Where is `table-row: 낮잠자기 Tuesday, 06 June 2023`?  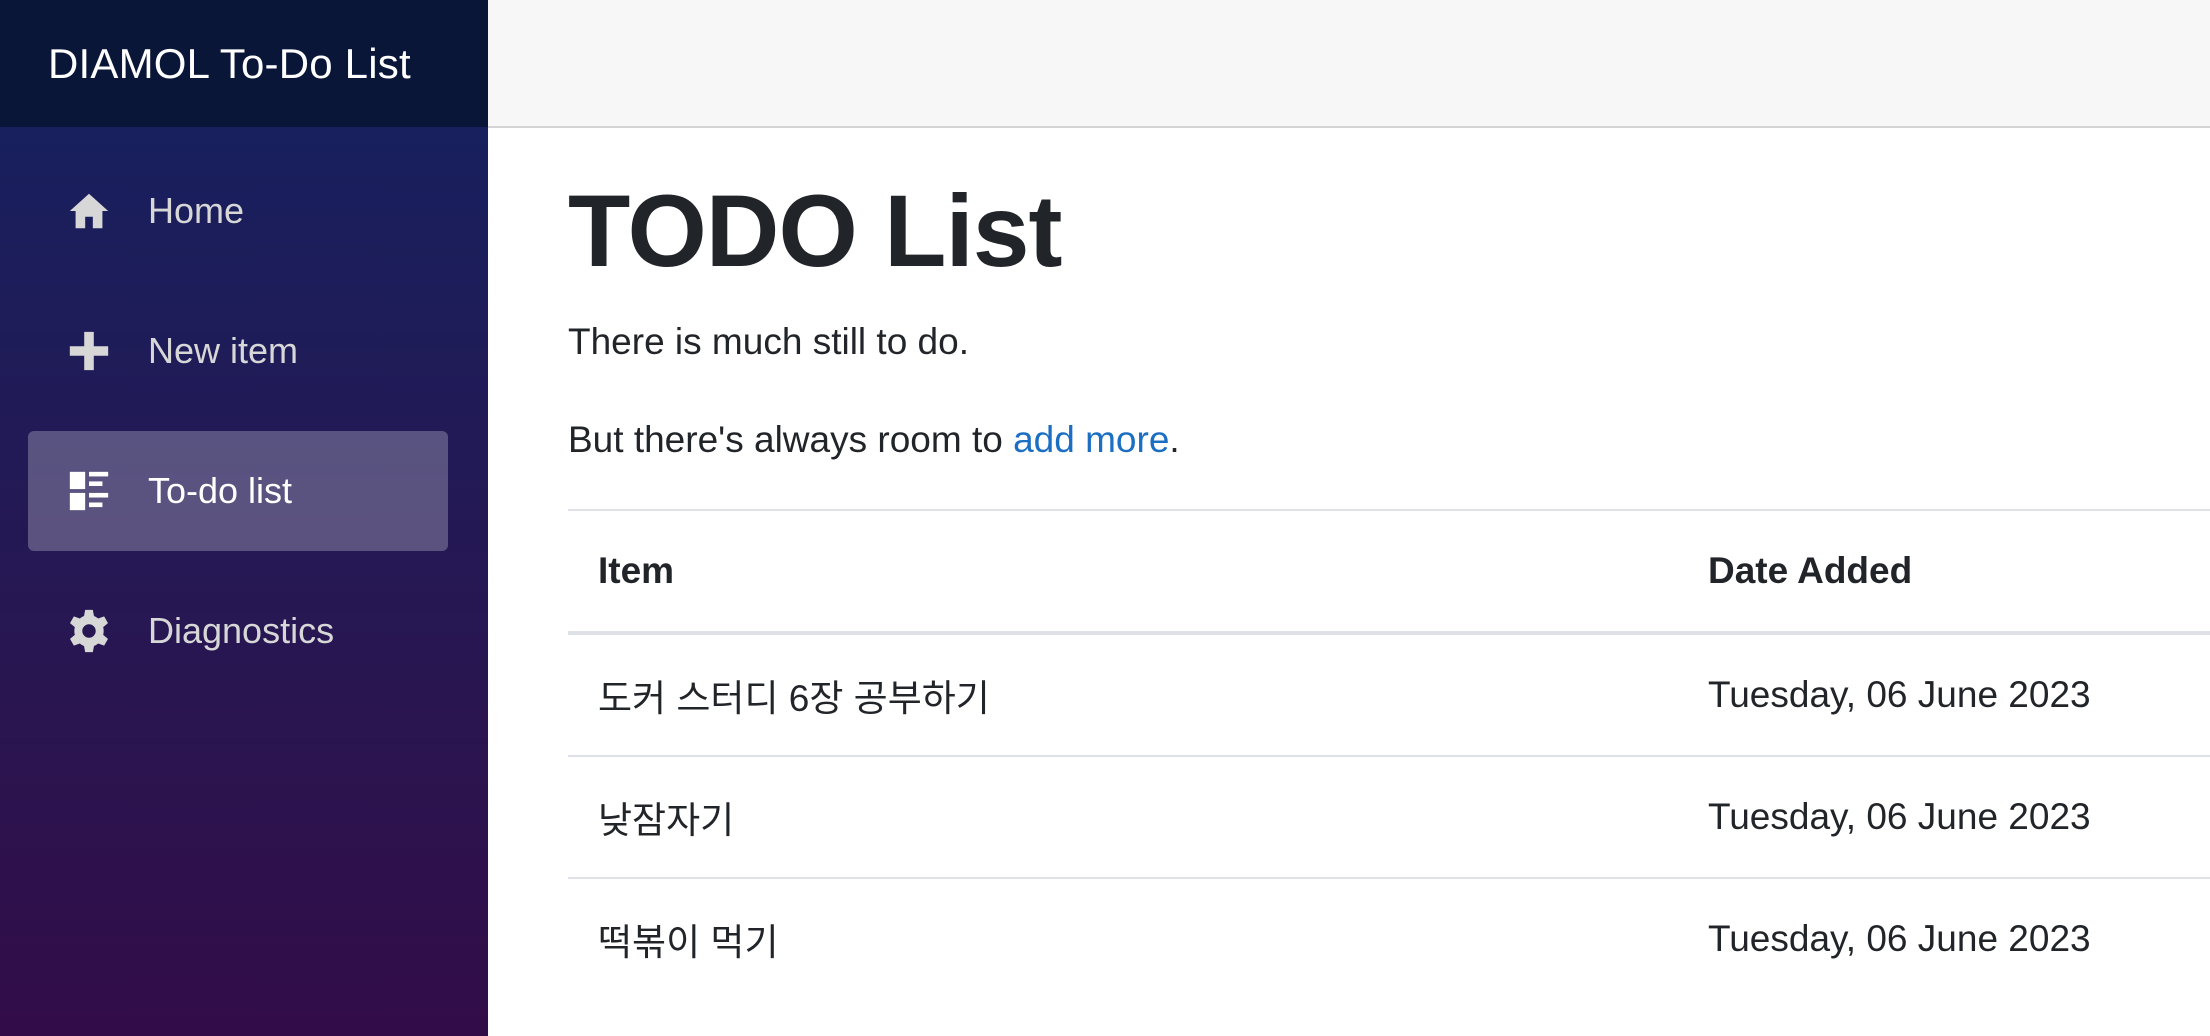 table-row: 낮잠자기 Tuesday, 06 June 2023 is located at coordinates (1389, 817).